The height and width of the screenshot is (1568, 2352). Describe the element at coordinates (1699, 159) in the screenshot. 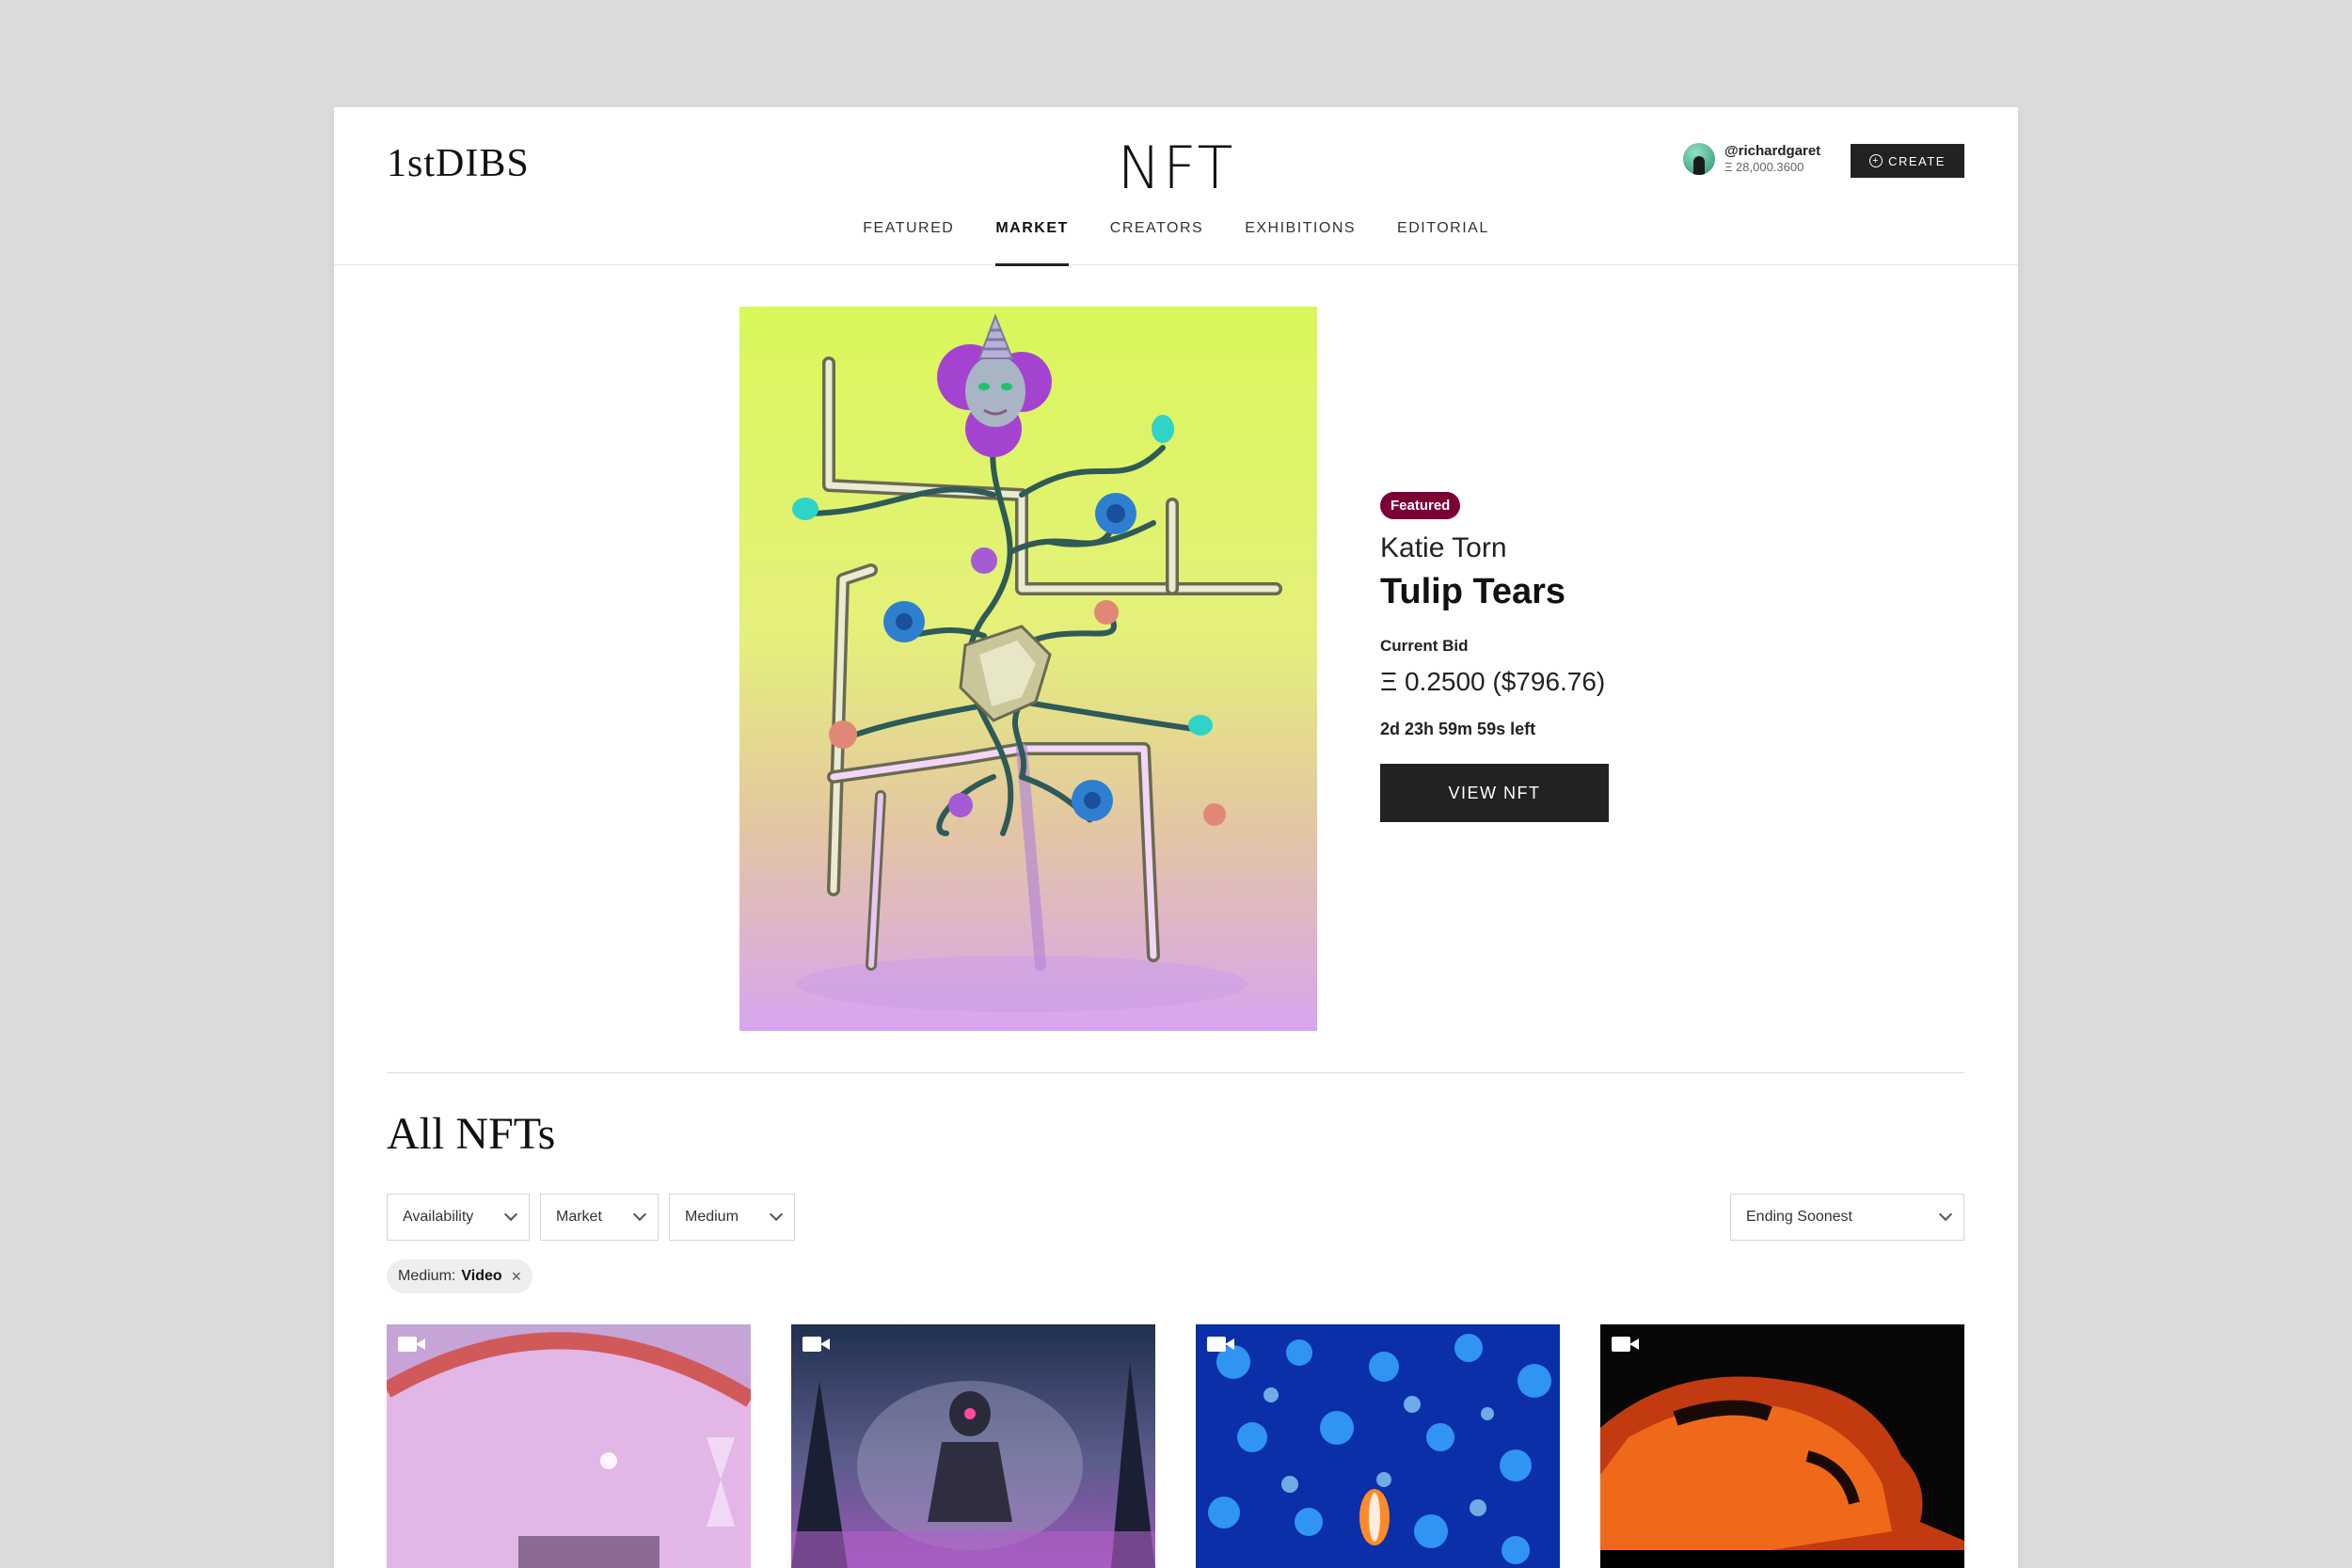

I see `avatar` at that location.